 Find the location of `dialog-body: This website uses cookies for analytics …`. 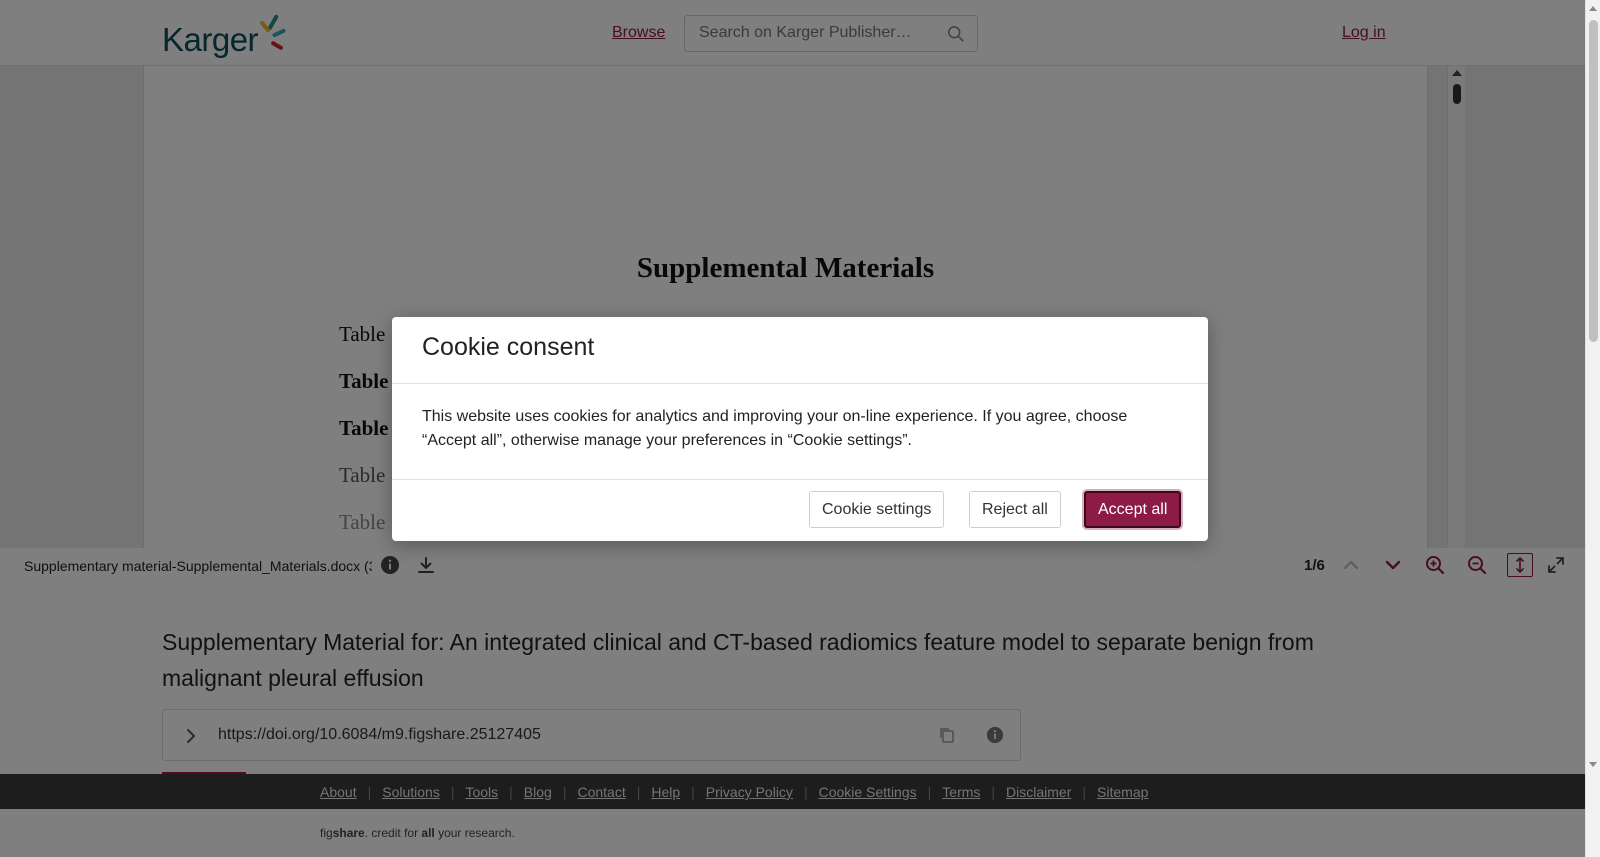

dialog-body: This website uses cookies for analytics … is located at coordinates (800, 432).